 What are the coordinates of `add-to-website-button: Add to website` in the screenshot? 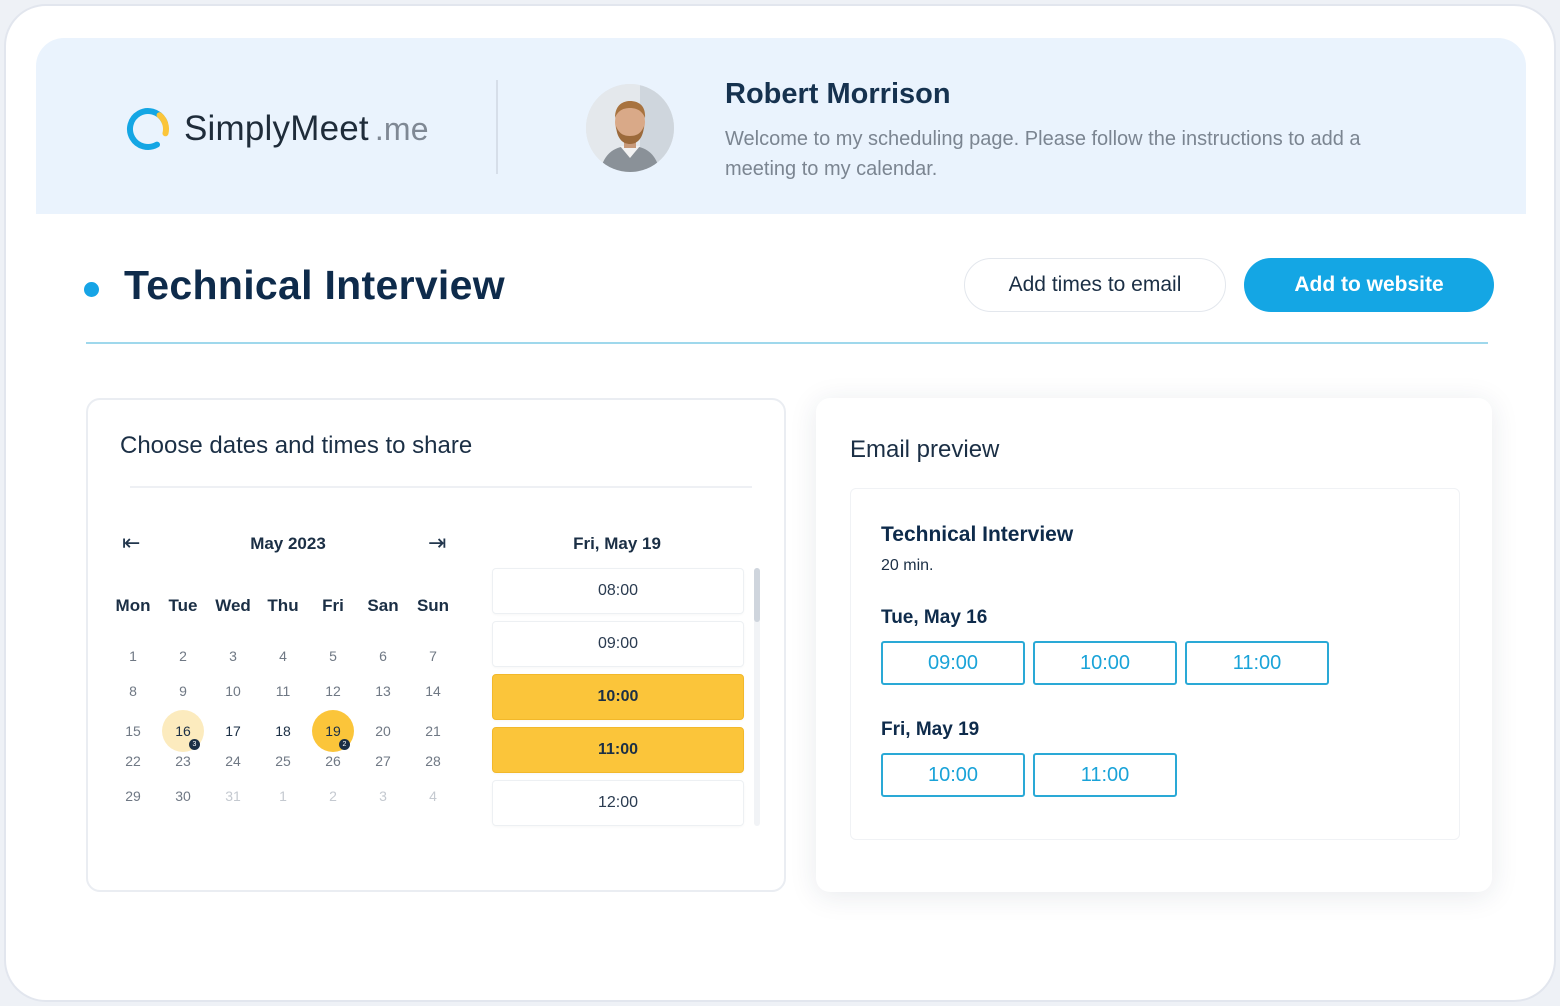 It's located at (1369, 285).